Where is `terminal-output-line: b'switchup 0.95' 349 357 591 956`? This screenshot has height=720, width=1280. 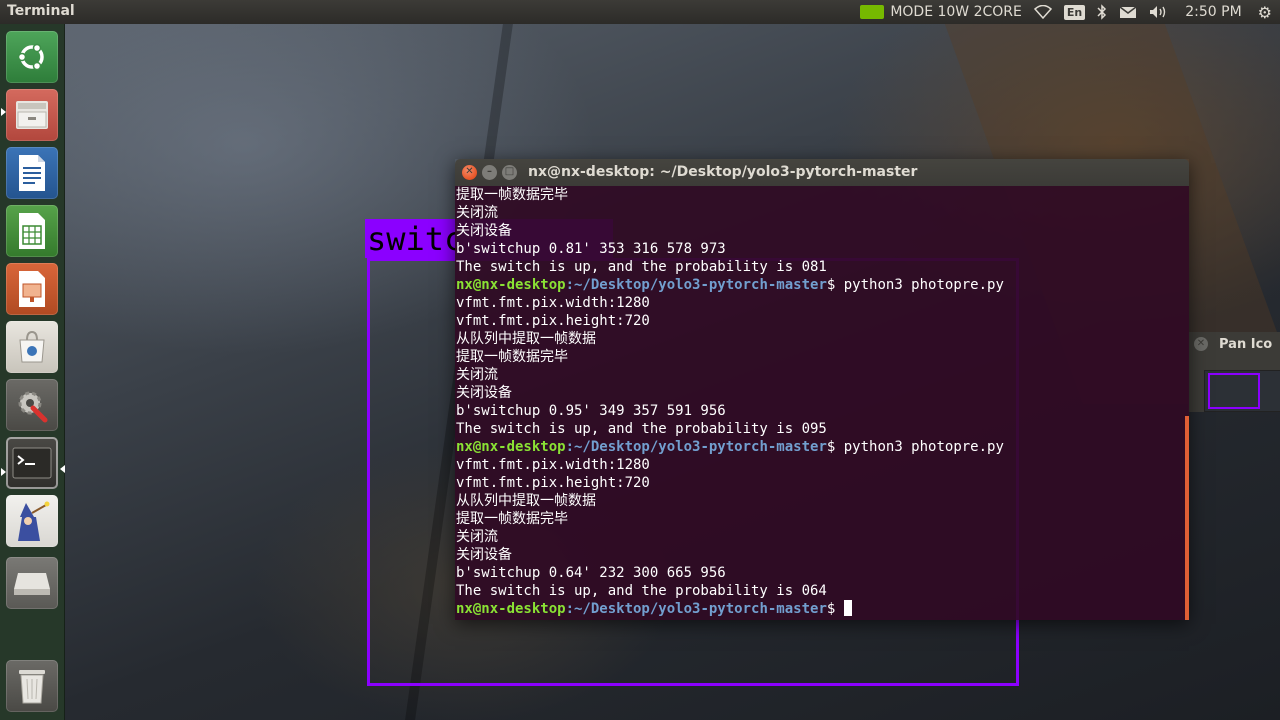
terminal-output-line: b'switchup 0.95' 349 357 591 956 is located at coordinates (591, 411).